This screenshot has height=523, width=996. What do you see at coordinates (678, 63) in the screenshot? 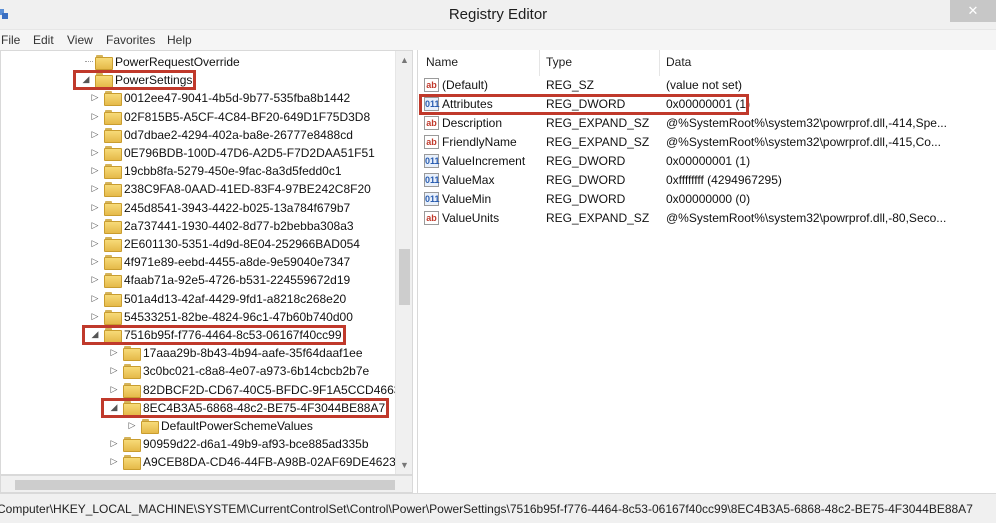
I see `column-data-header: Data` at bounding box center [678, 63].